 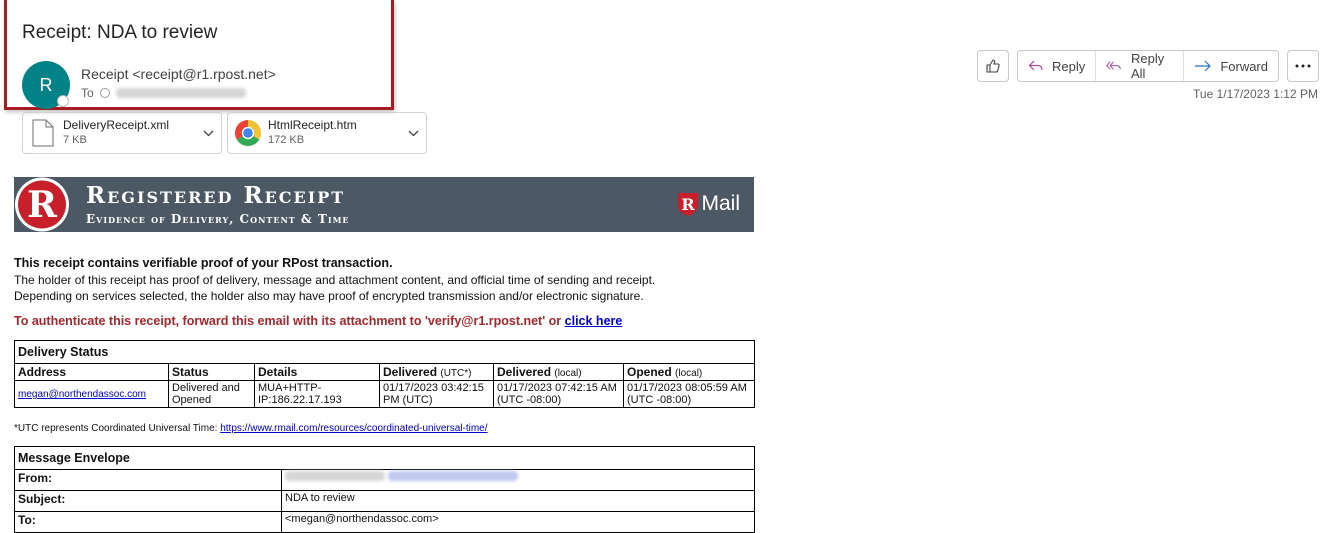 What do you see at coordinates (558, 394) in the screenshot?
I see `delivered-local-cell: 01/17/2023 07:42:15 AM (UTC -08:00)` at bounding box center [558, 394].